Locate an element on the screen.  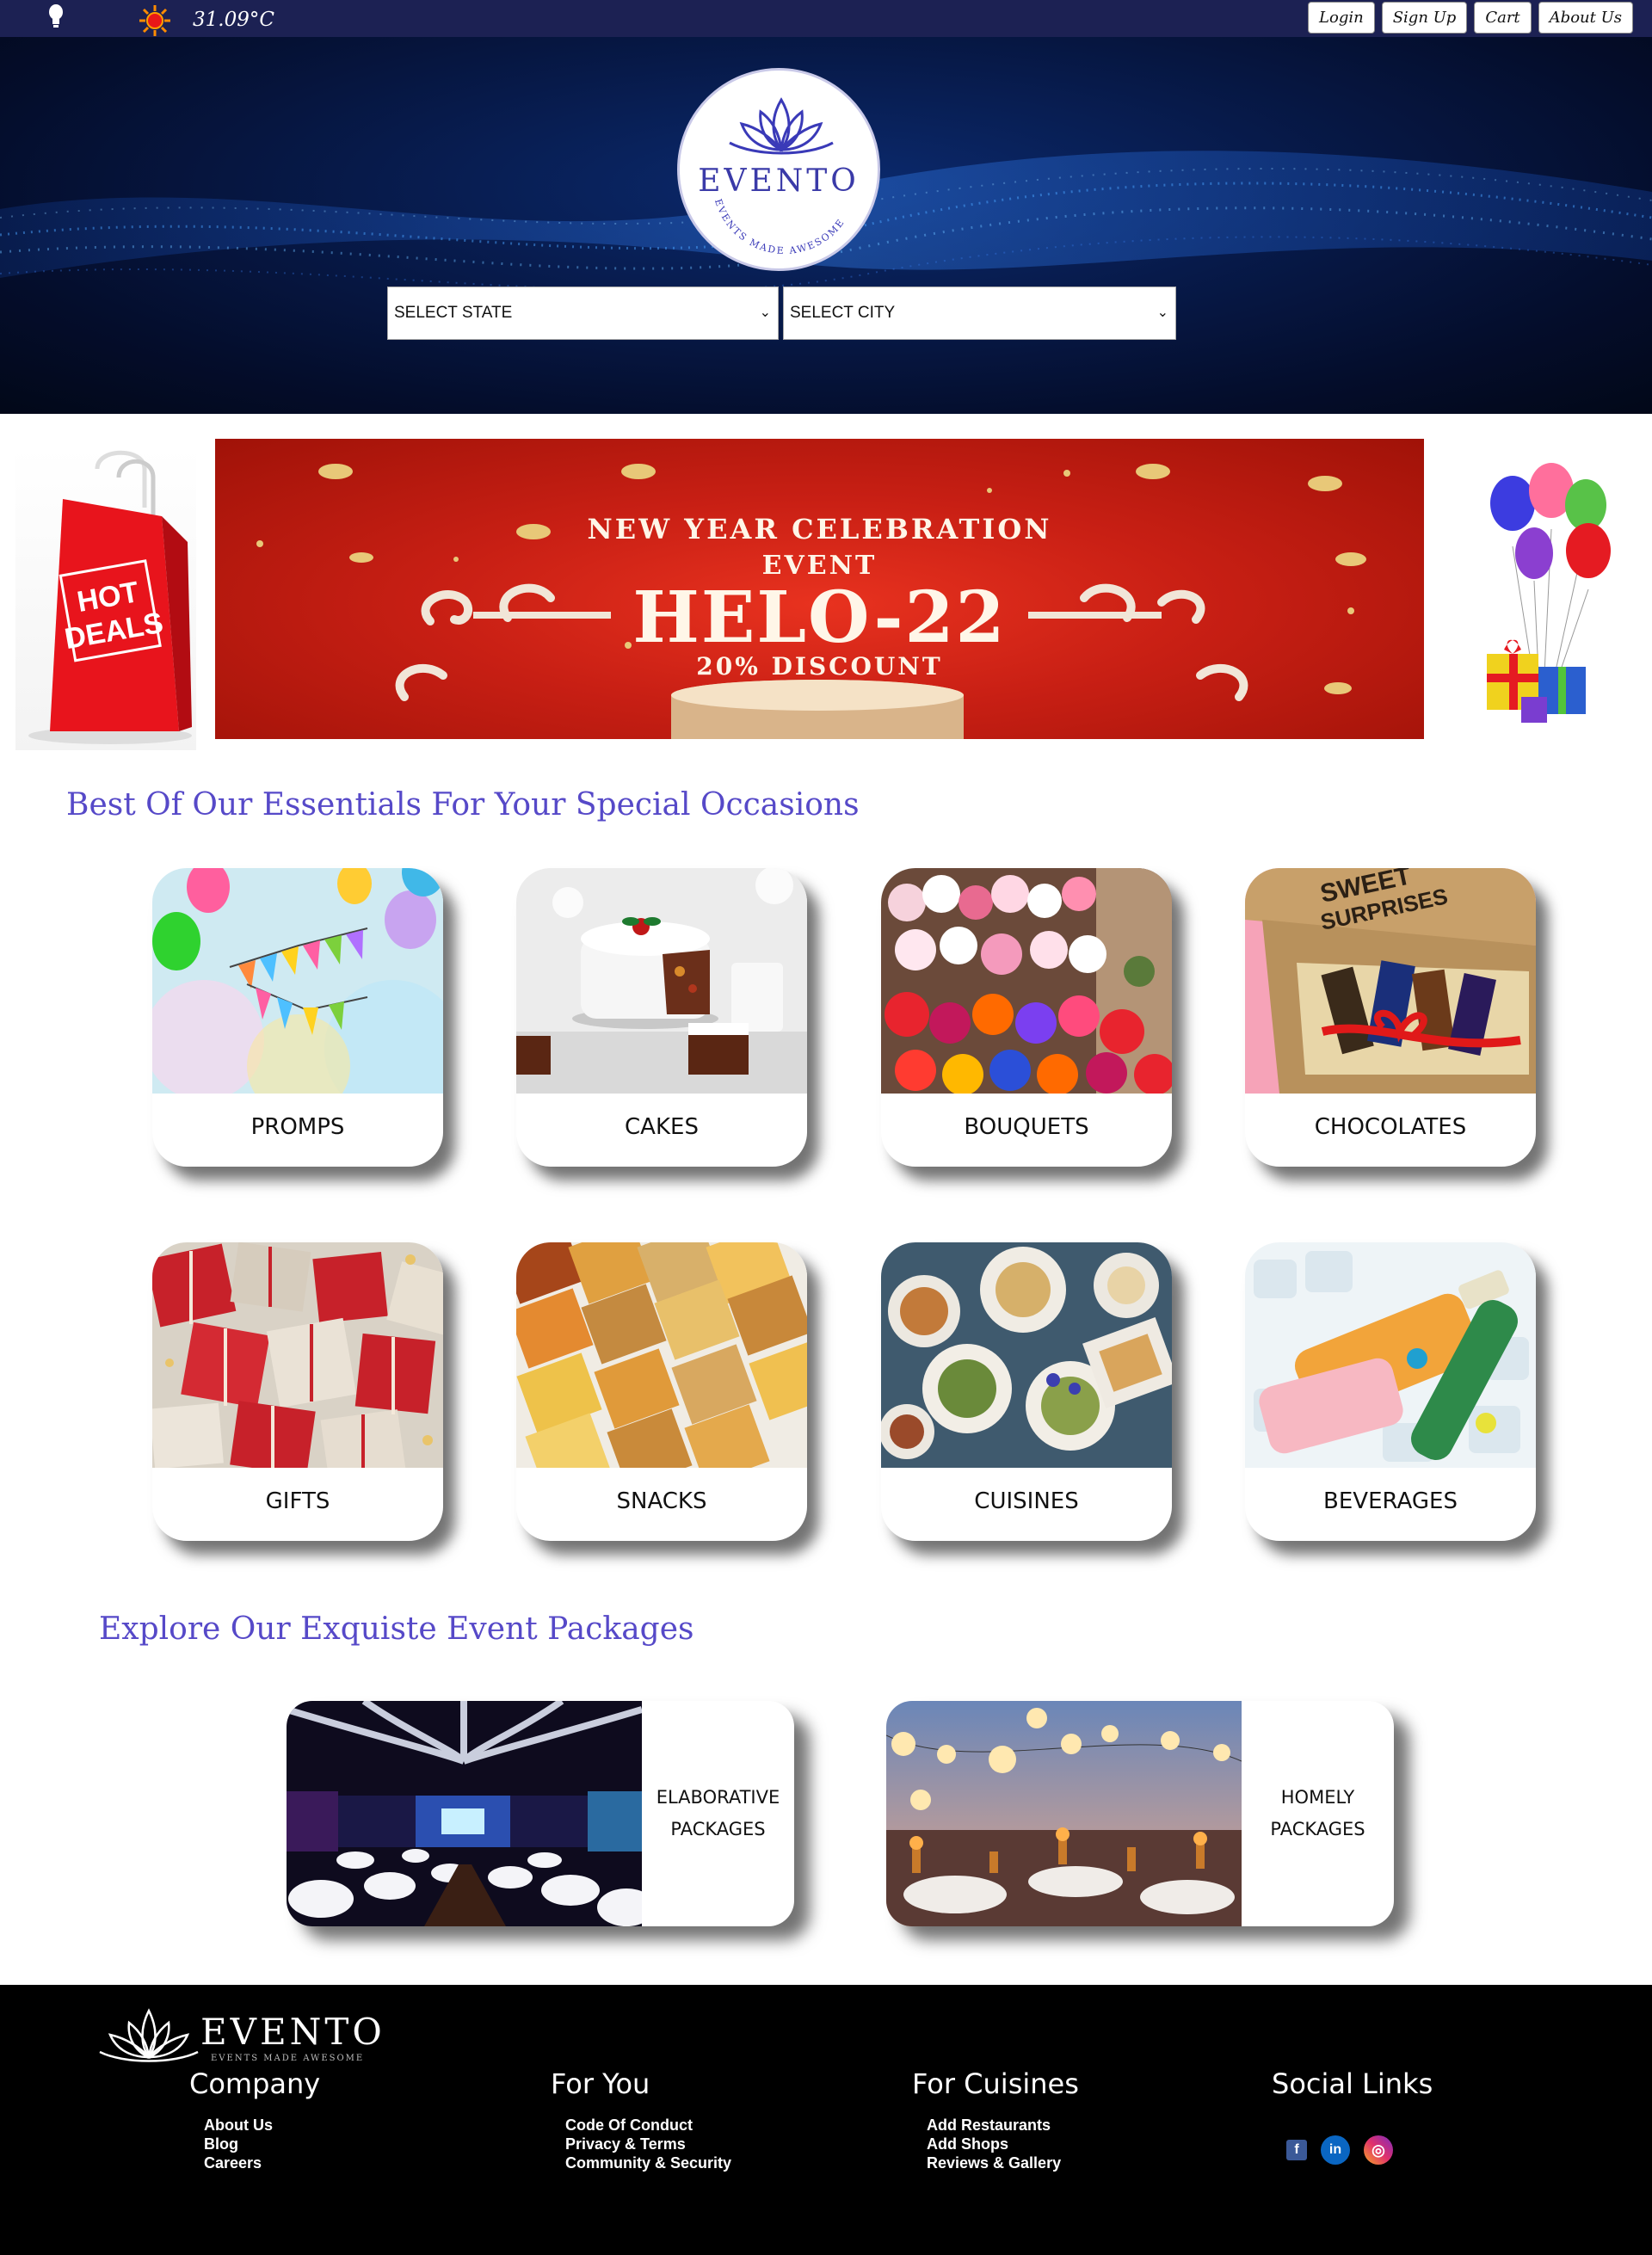
category-label: PROMPS is located at coordinates (297, 1127).